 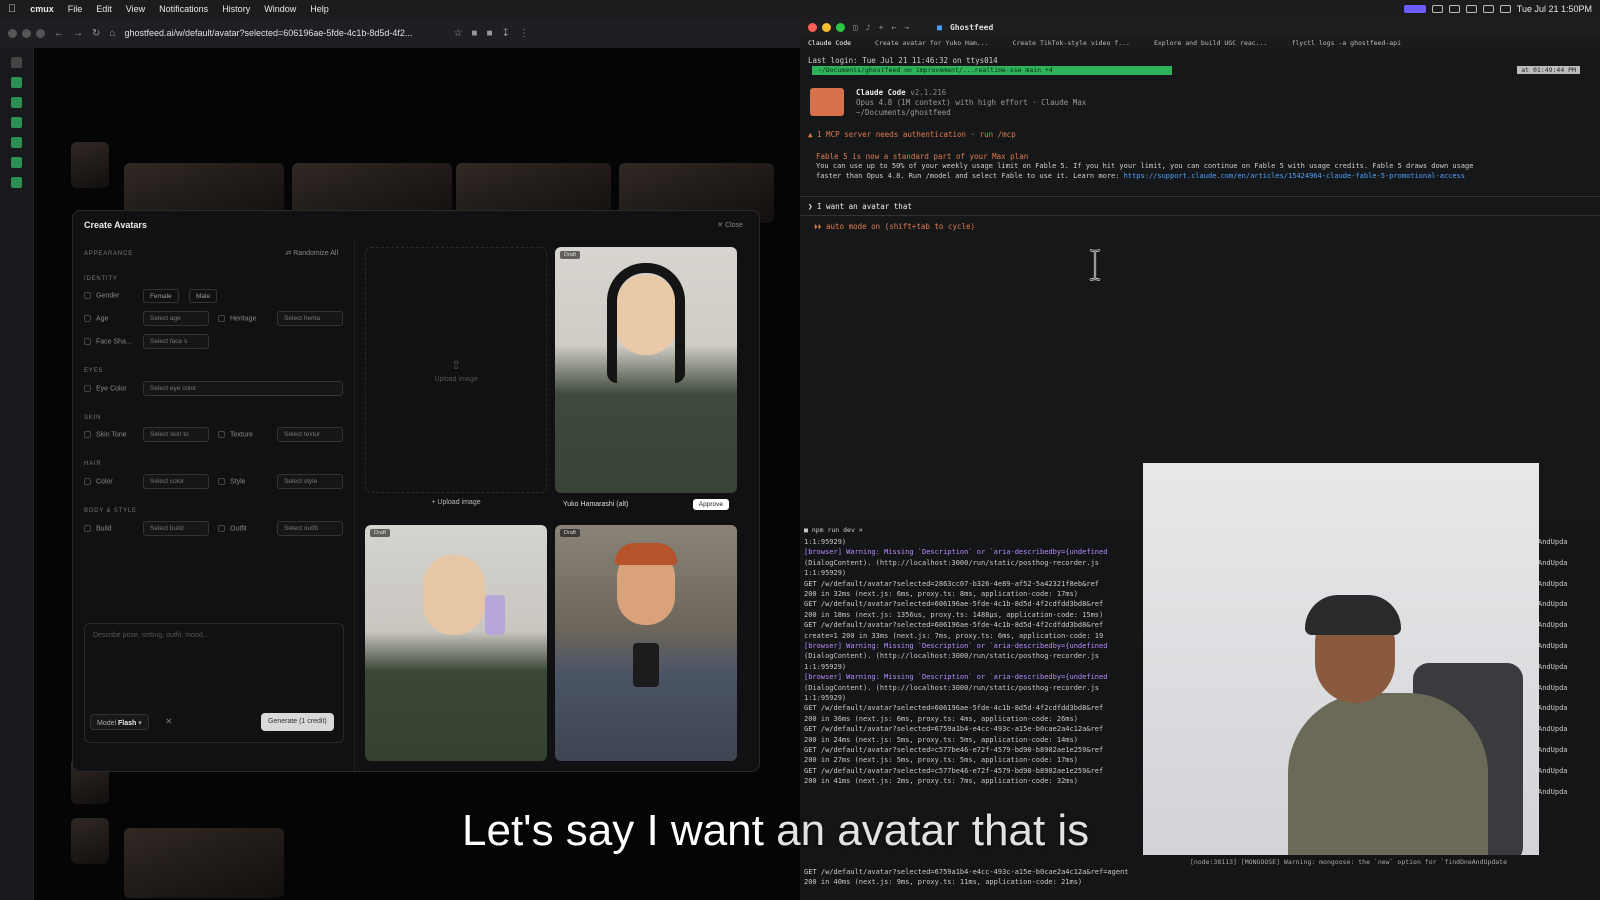 What do you see at coordinates (203, 296) in the screenshot?
I see `chip-male: Male` at bounding box center [203, 296].